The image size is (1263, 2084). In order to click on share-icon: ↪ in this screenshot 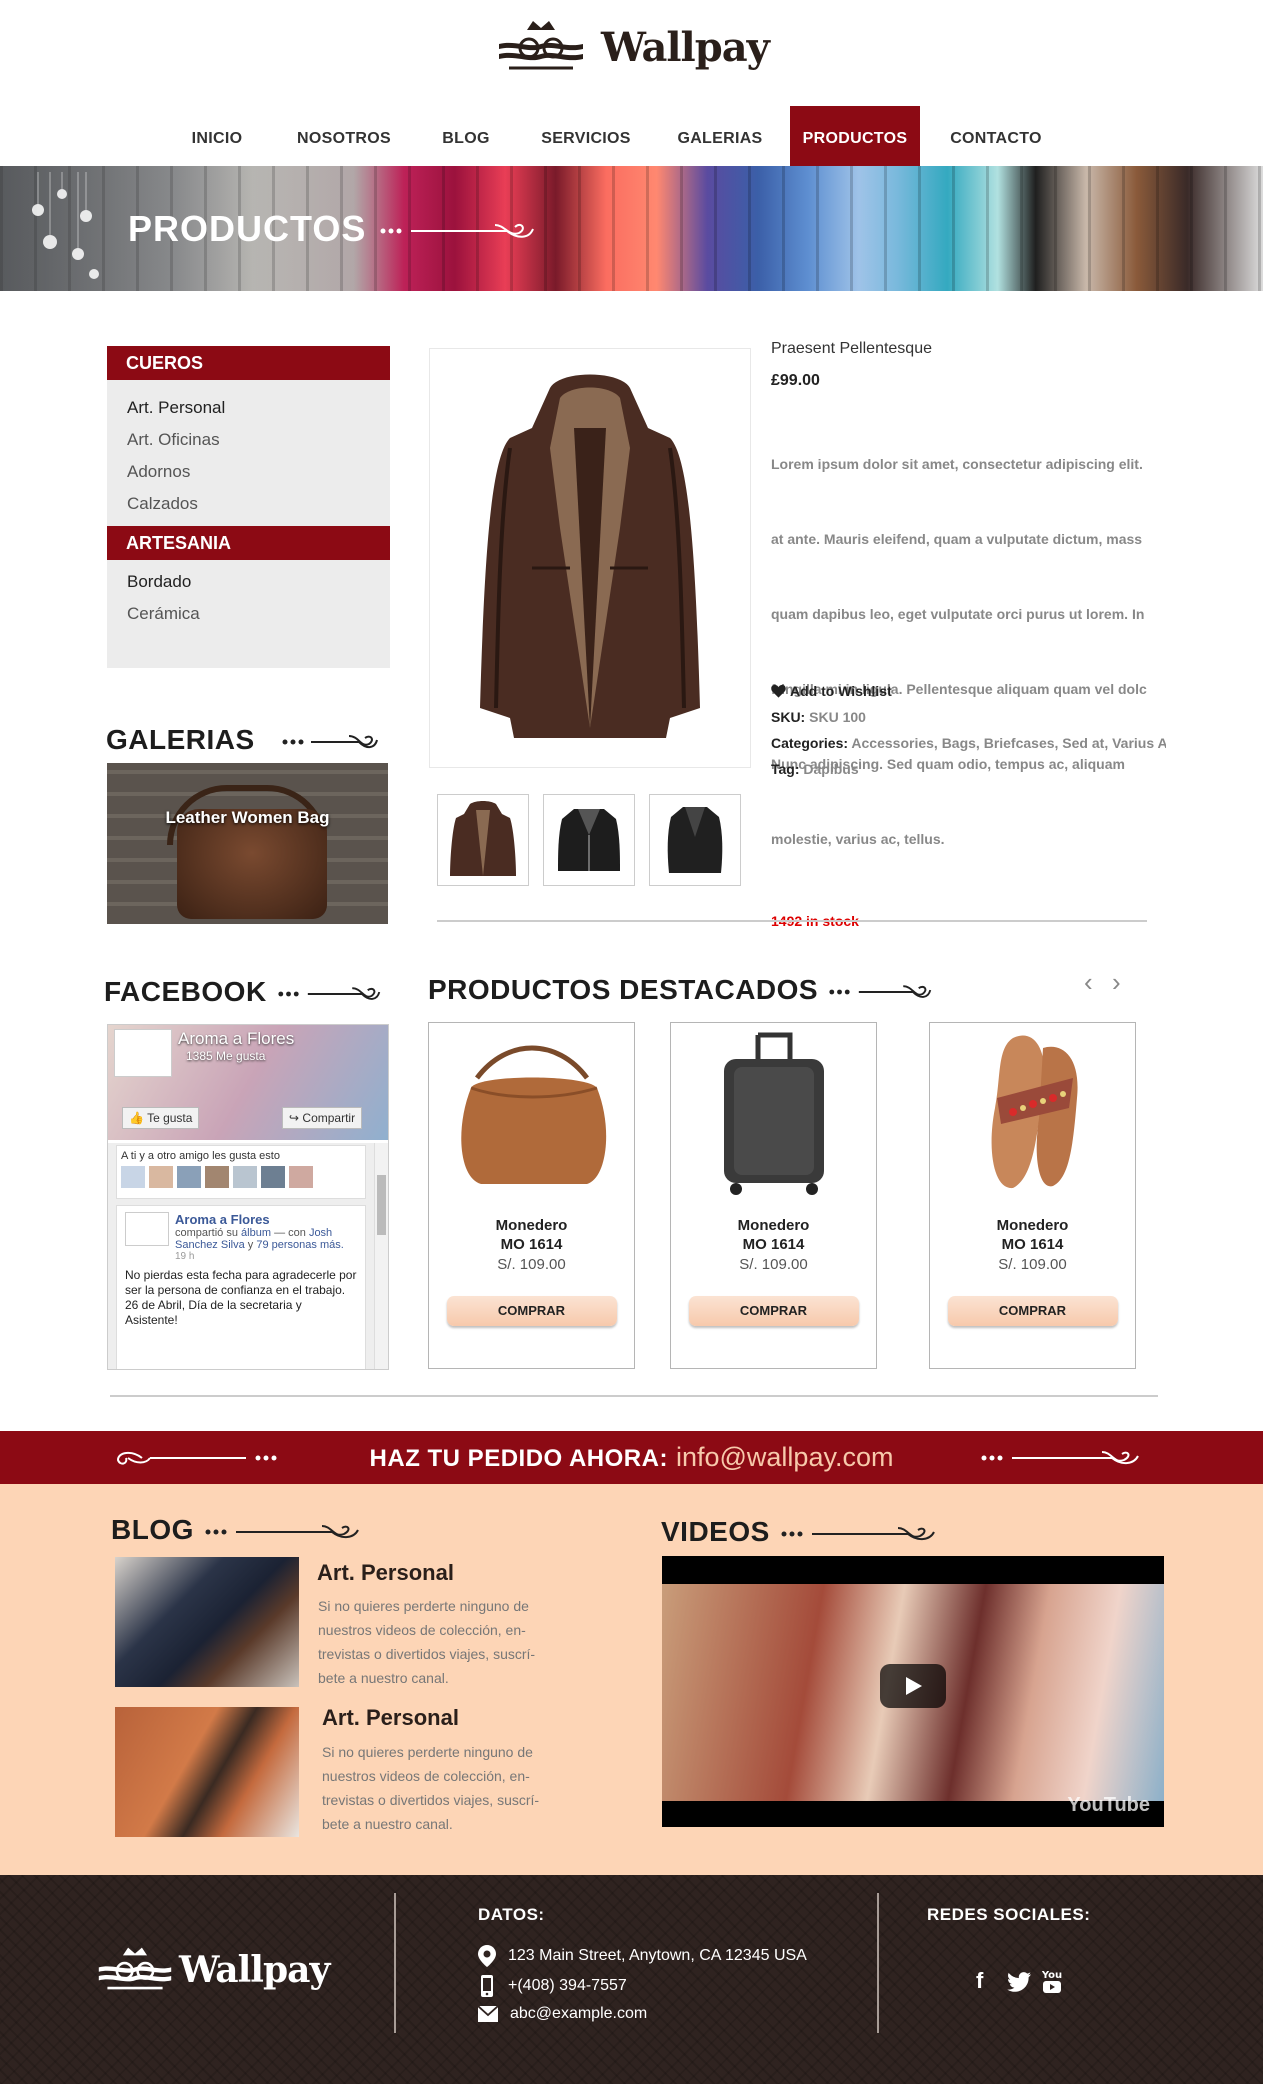, I will do `click(294, 1118)`.